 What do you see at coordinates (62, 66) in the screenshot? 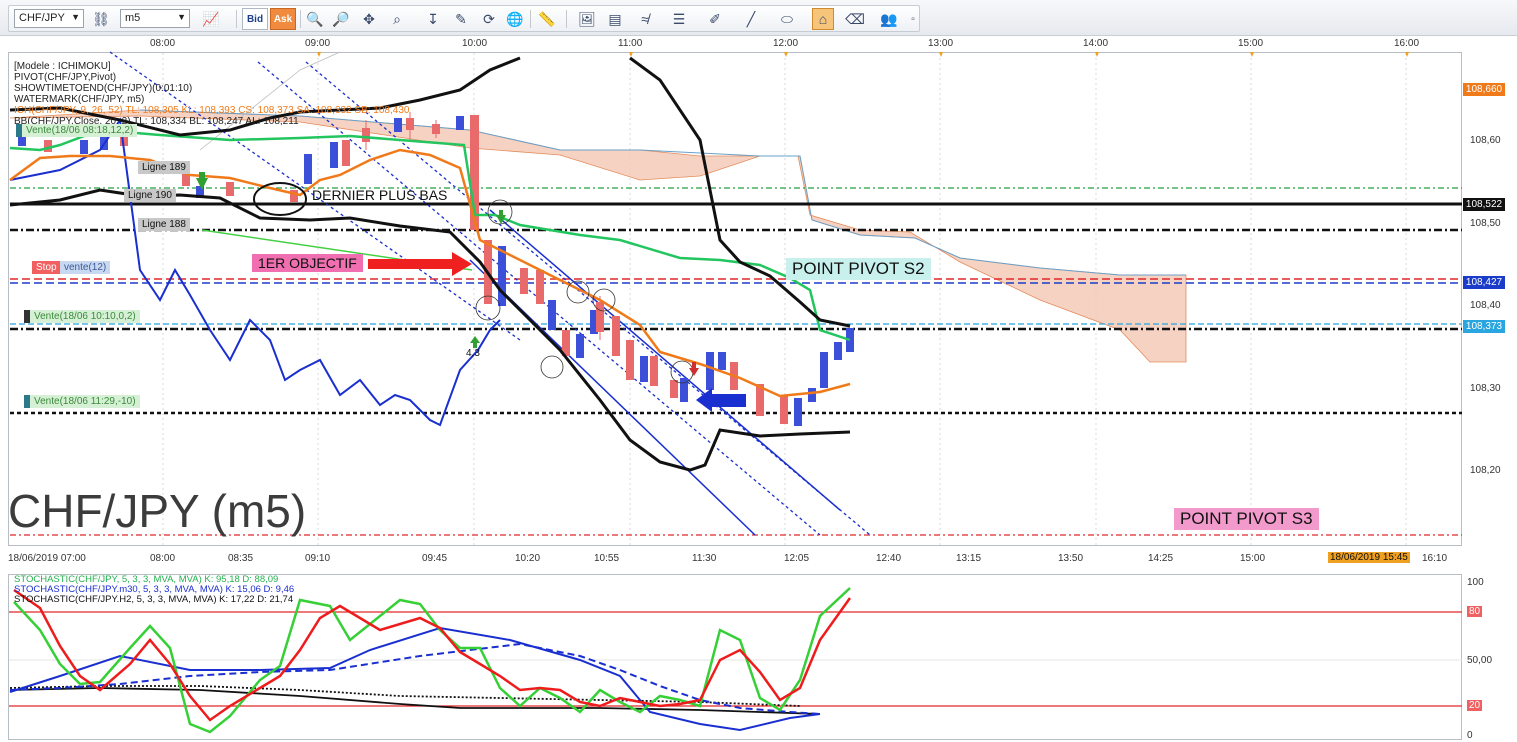
I see `legend-line: [Modele : ICHIMOKU]` at bounding box center [62, 66].